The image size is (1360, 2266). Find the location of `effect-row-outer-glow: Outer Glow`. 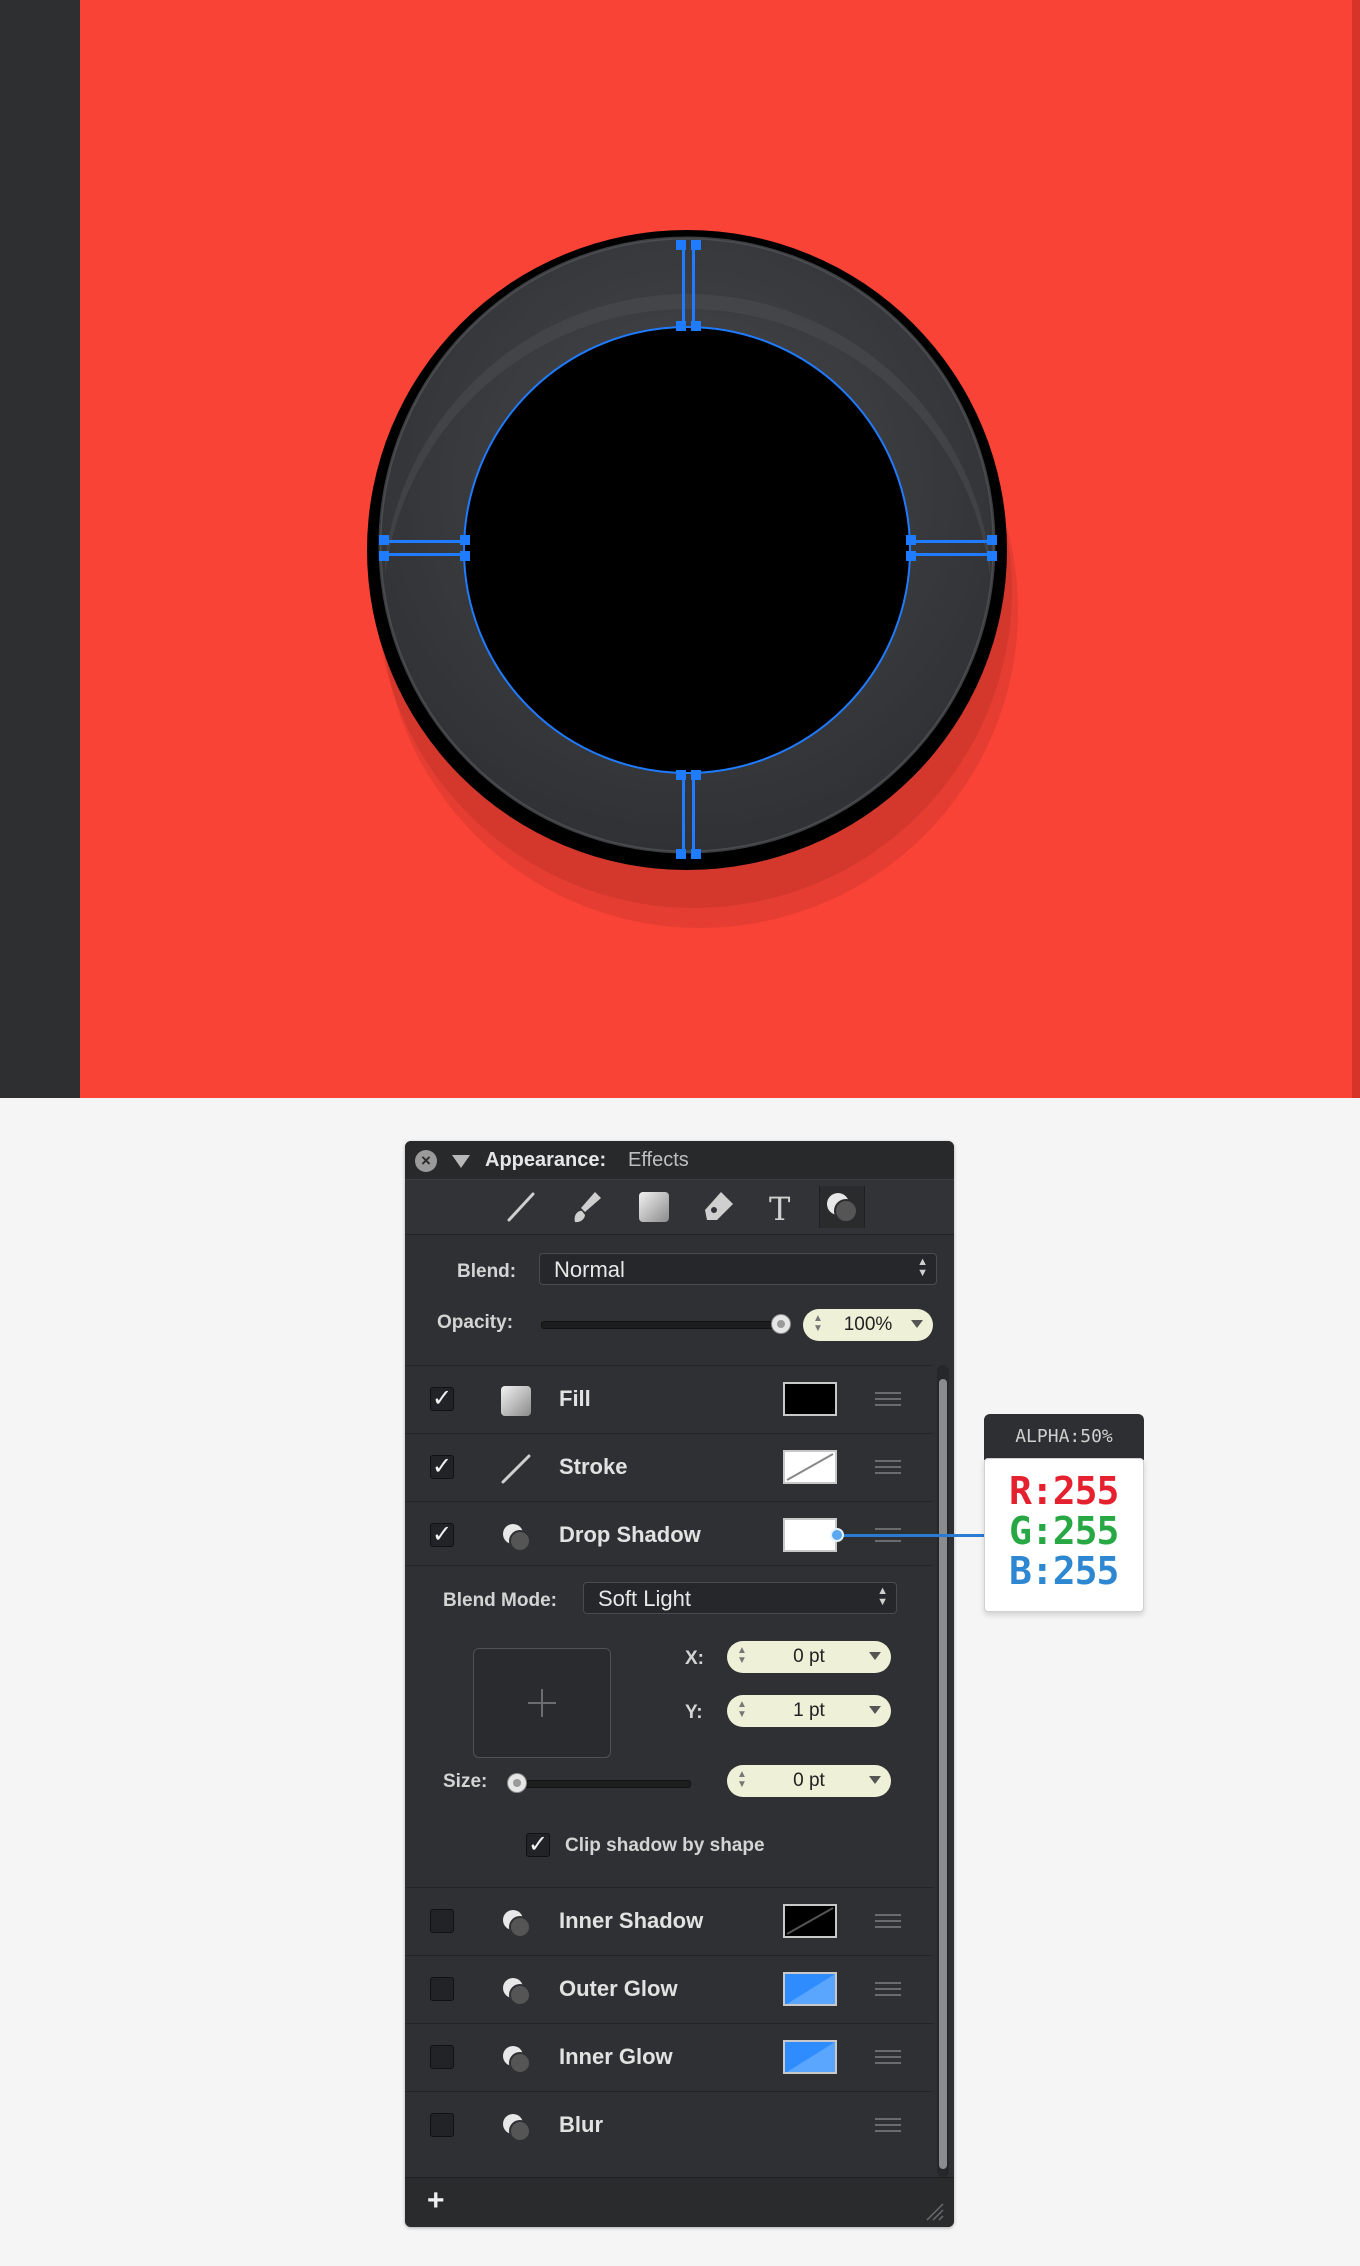

effect-row-outer-glow: Outer Glow is located at coordinates (669, 1988).